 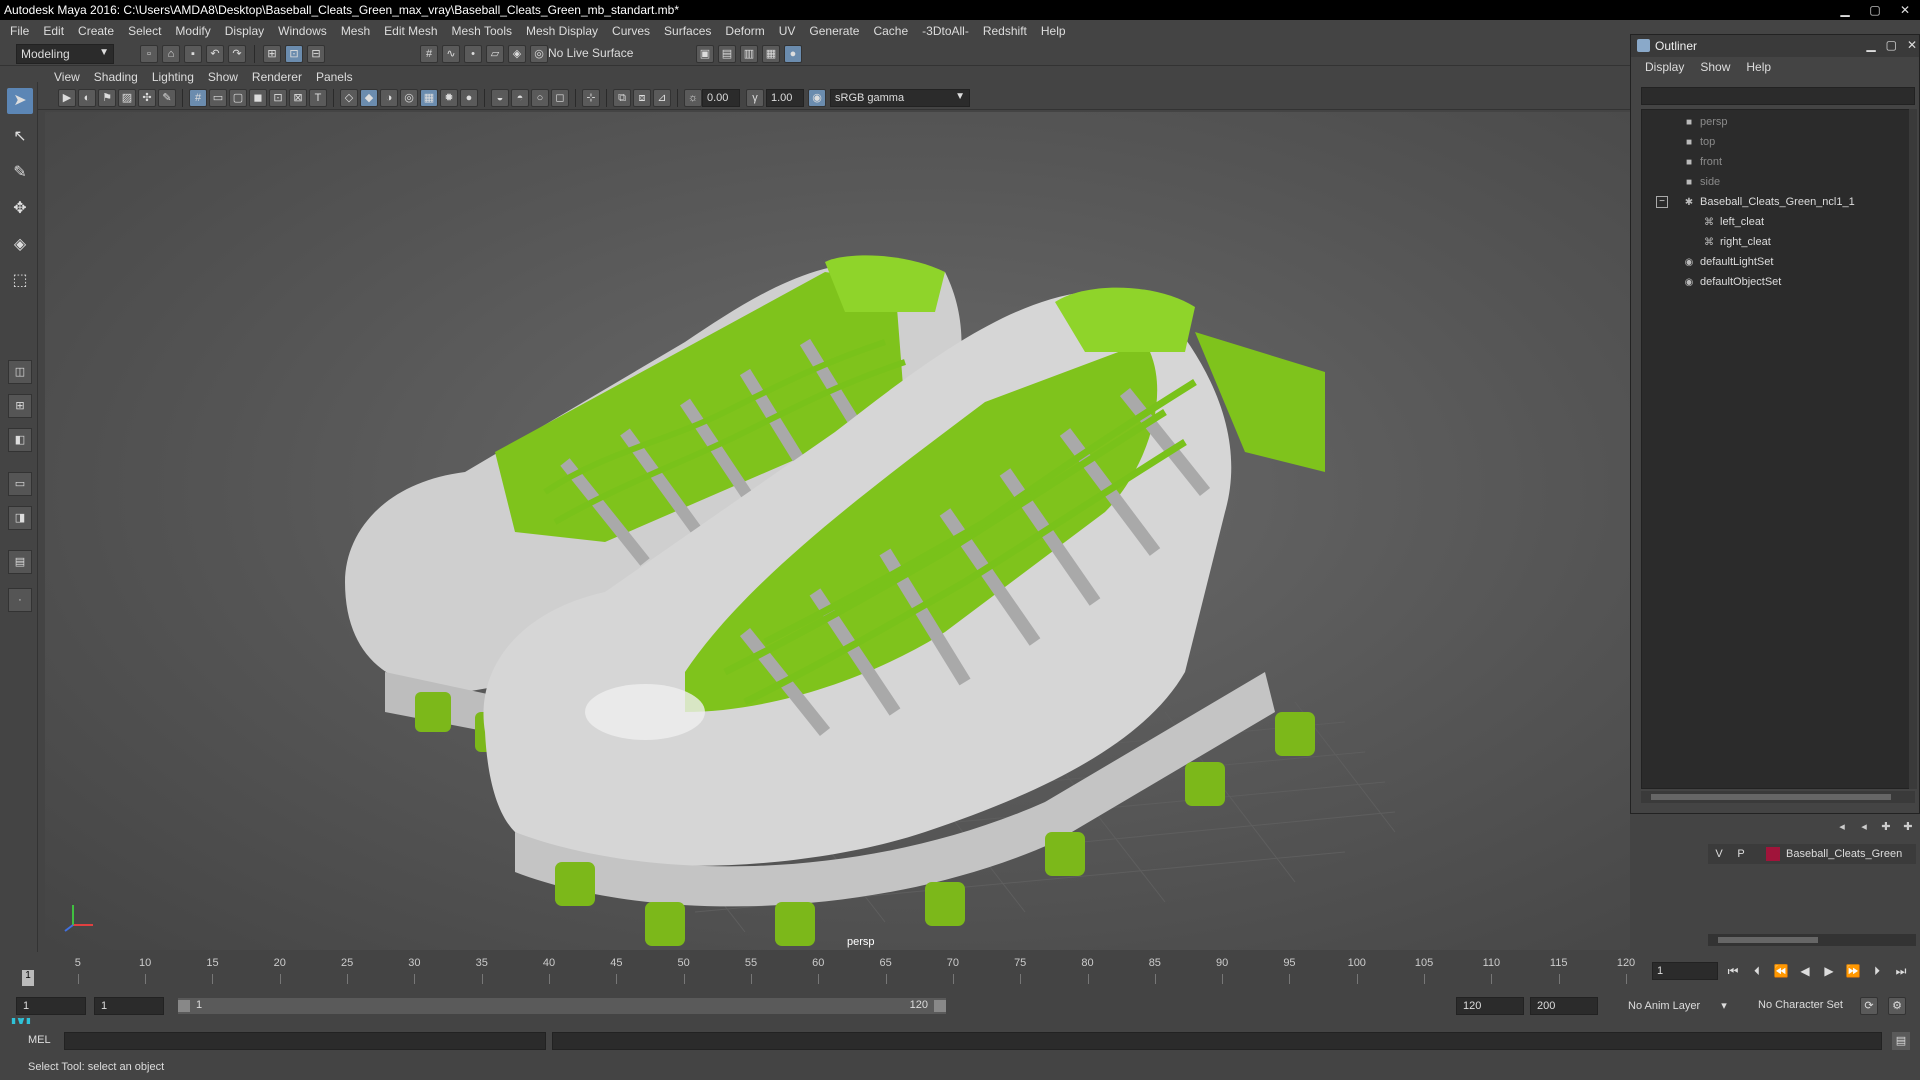 What do you see at coordinates (20, 209) in the screenshot?
I see `move-tool-icon: ✥` at bounding box center [20, 209].